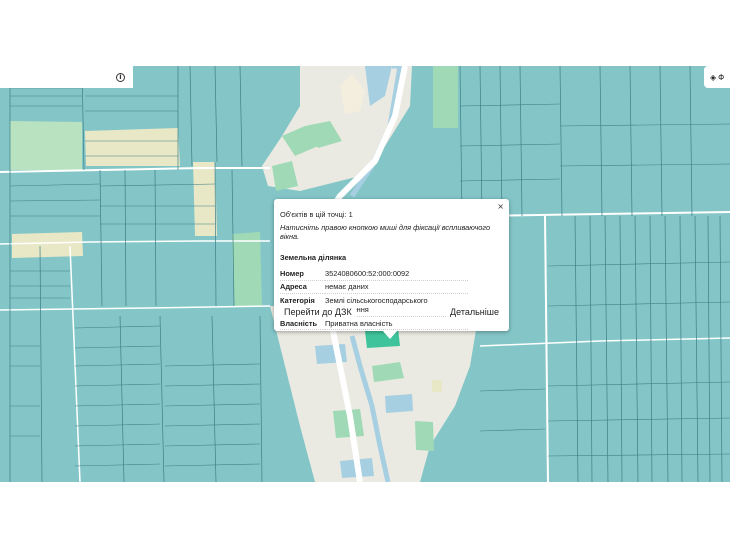 The width and height of the screenshot is (730, 547). Describe the element at coordinates (396, 274) in the screenshot. I see `row-value: 3524080600:52:000:0092` at that location.